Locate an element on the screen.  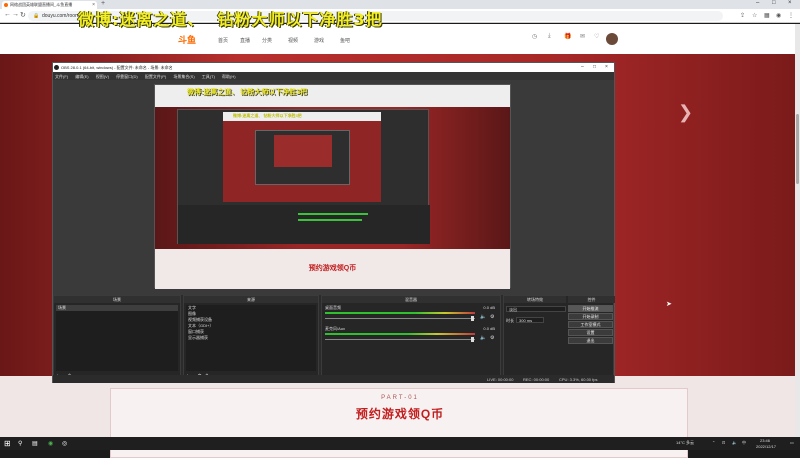
nav-item-live: 直播 is located at coordinates (245, 40).